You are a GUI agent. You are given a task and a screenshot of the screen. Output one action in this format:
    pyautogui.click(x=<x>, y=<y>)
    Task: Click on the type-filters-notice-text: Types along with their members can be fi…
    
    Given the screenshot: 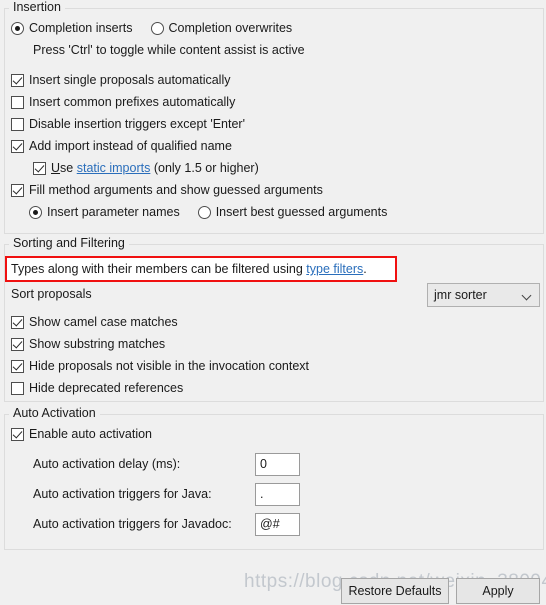 What is the action you would take?
    pyautogui.click(x=189, y=269)
    